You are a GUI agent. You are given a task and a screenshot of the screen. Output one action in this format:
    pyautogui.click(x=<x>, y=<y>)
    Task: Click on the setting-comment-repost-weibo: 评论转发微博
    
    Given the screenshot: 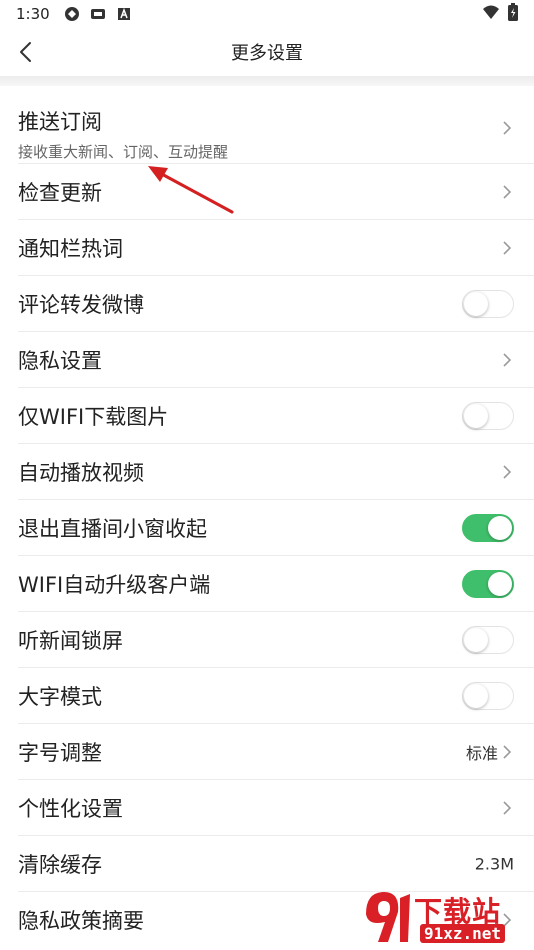 What is the action you would take?
    pyautogui.click(x=267, y=304)
    